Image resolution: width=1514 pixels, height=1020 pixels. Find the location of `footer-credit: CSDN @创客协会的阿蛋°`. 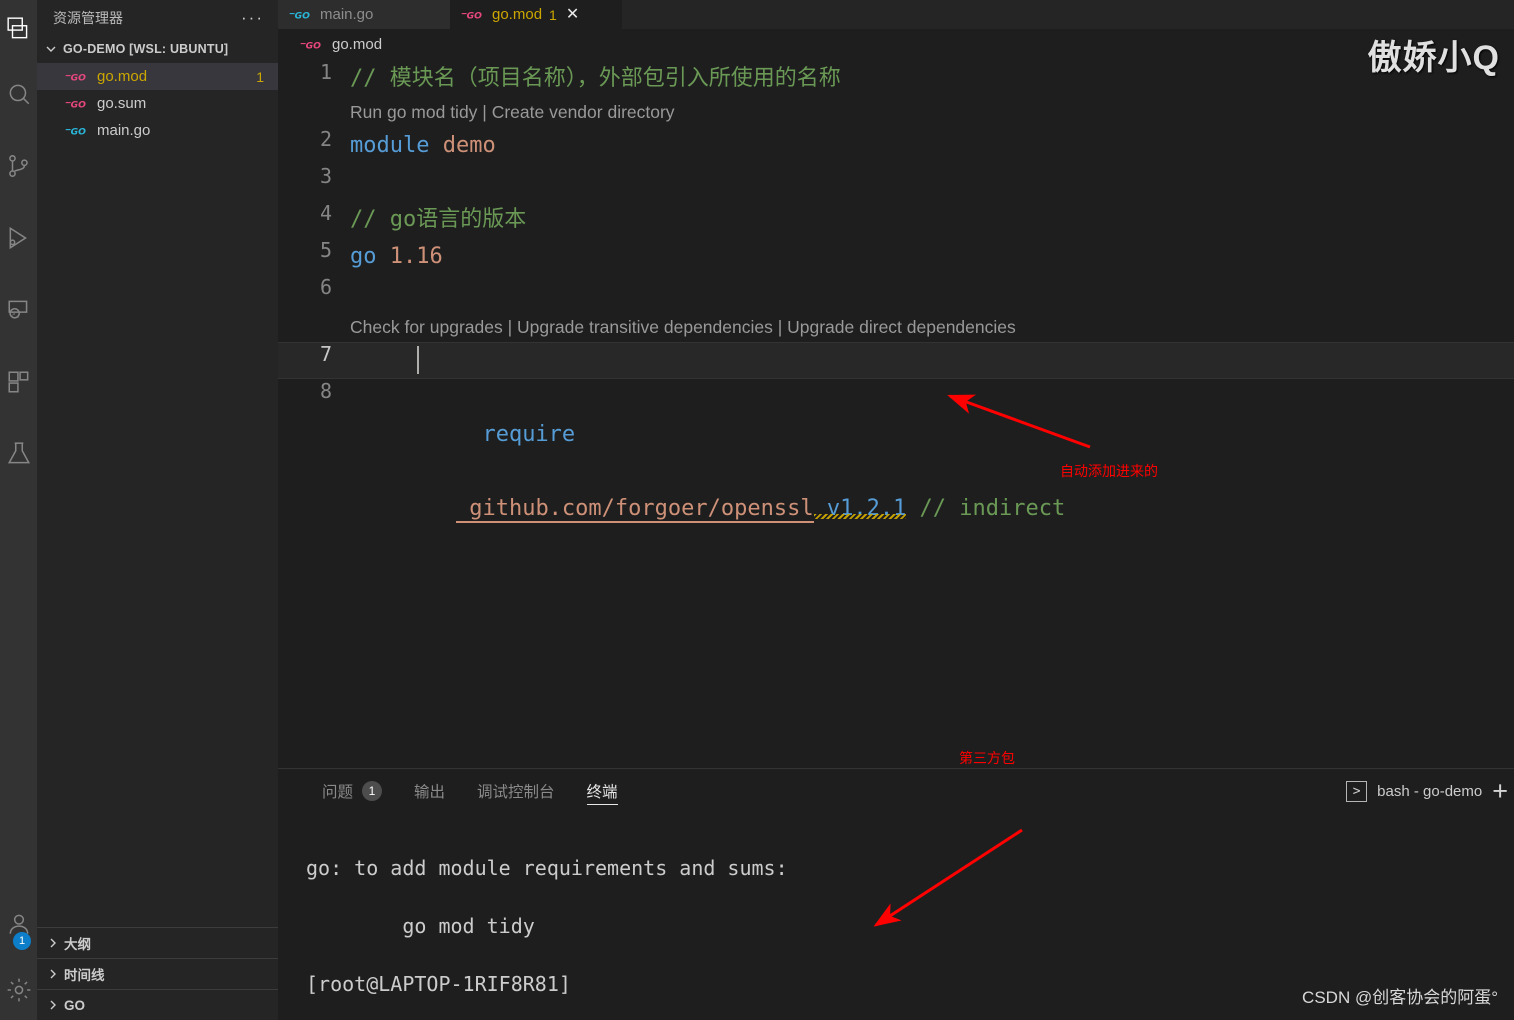

footer-credit: CSDN @创客协会的阿蛋° is located at coordinates (1400, 997).